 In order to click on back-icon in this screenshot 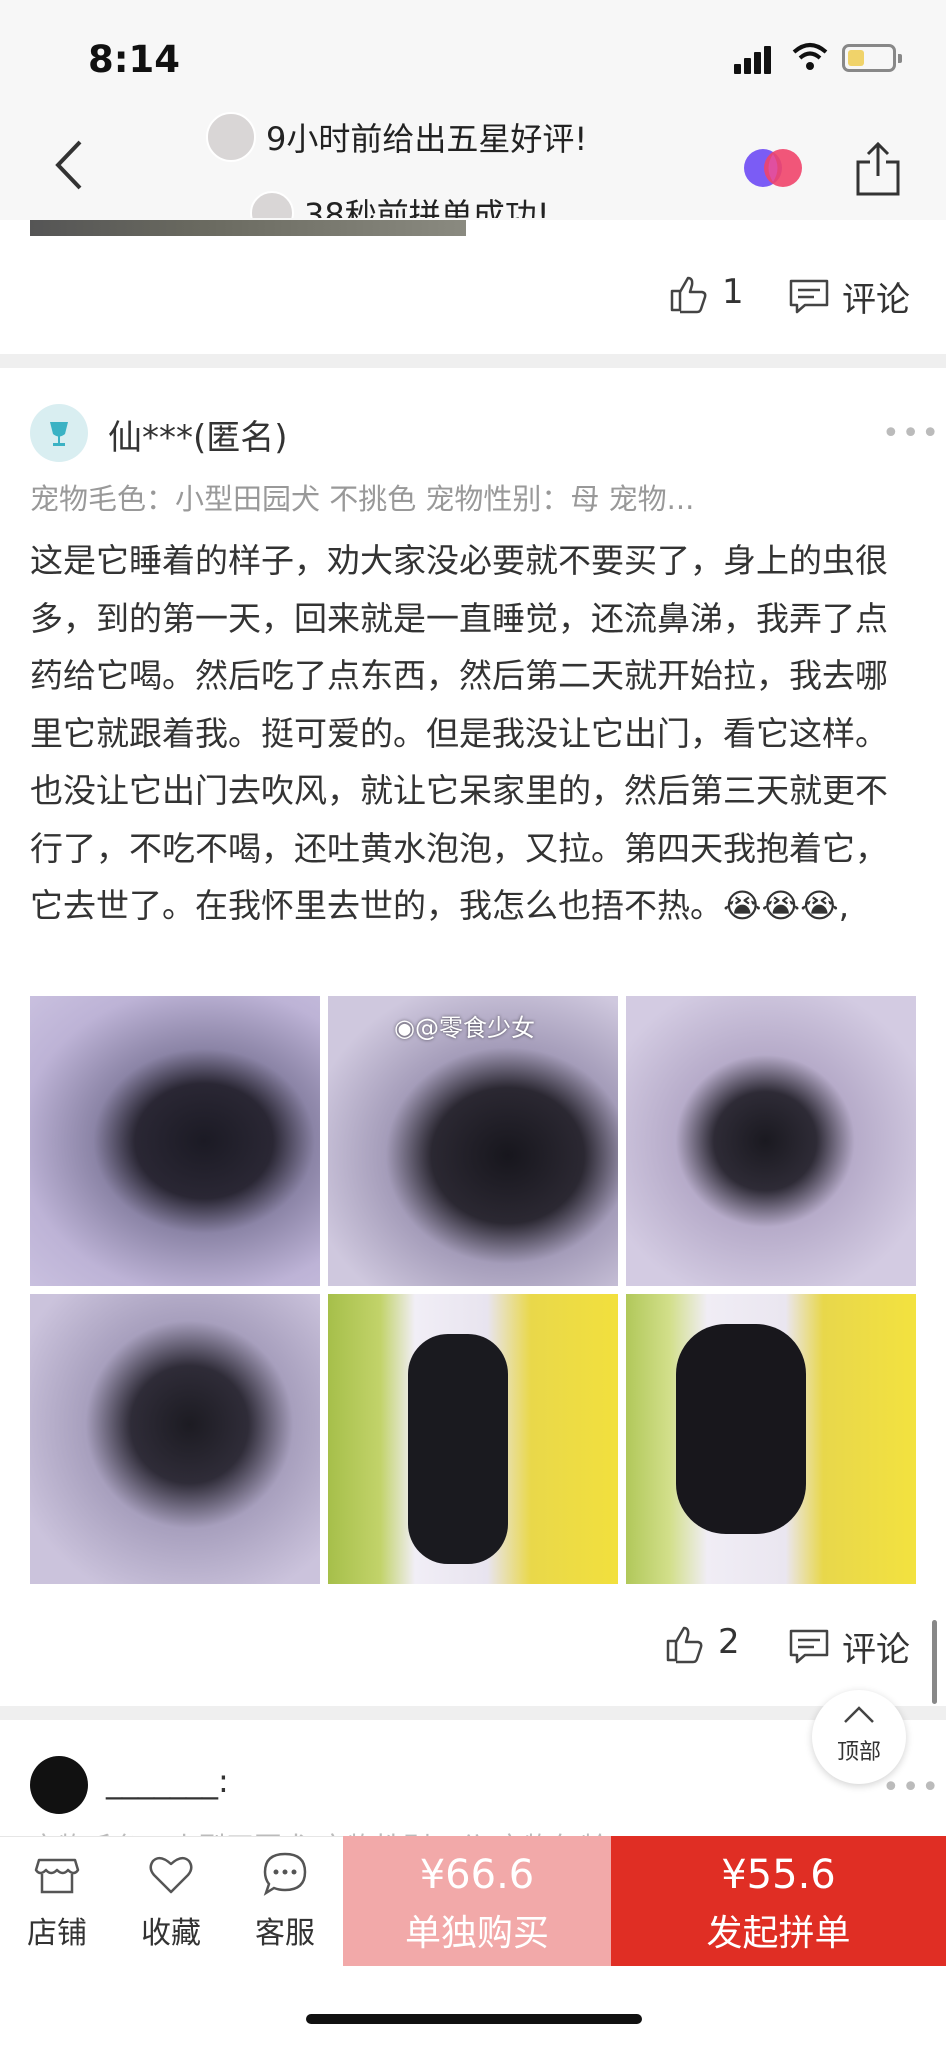, I will do `click(70, 165)`.